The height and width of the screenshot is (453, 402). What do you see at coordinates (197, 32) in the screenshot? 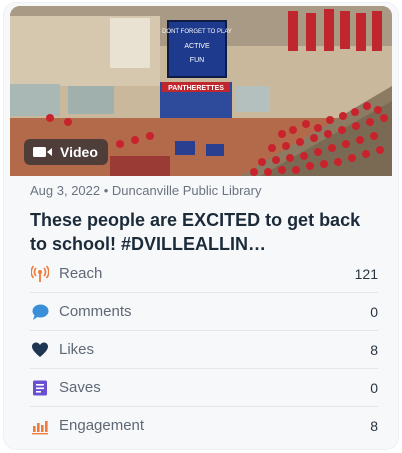
I see `scoreboard-line-1: DONT FORGET TO PLAY` at bounding box center [197, 32].